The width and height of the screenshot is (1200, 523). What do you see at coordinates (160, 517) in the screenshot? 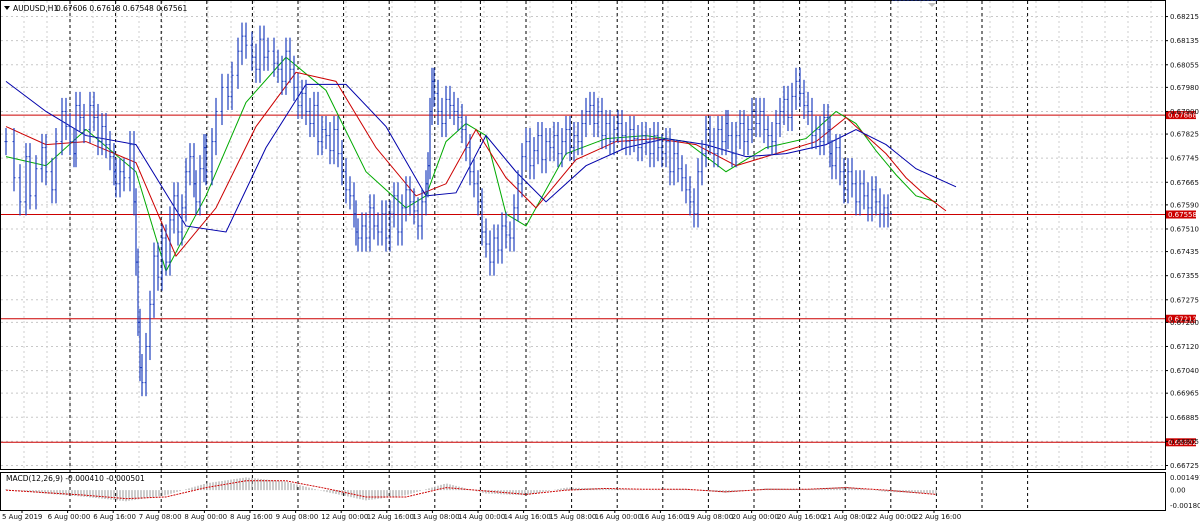
I see `time-tick-label: 7 Aug 08:00` at bounding box center [160, 517].